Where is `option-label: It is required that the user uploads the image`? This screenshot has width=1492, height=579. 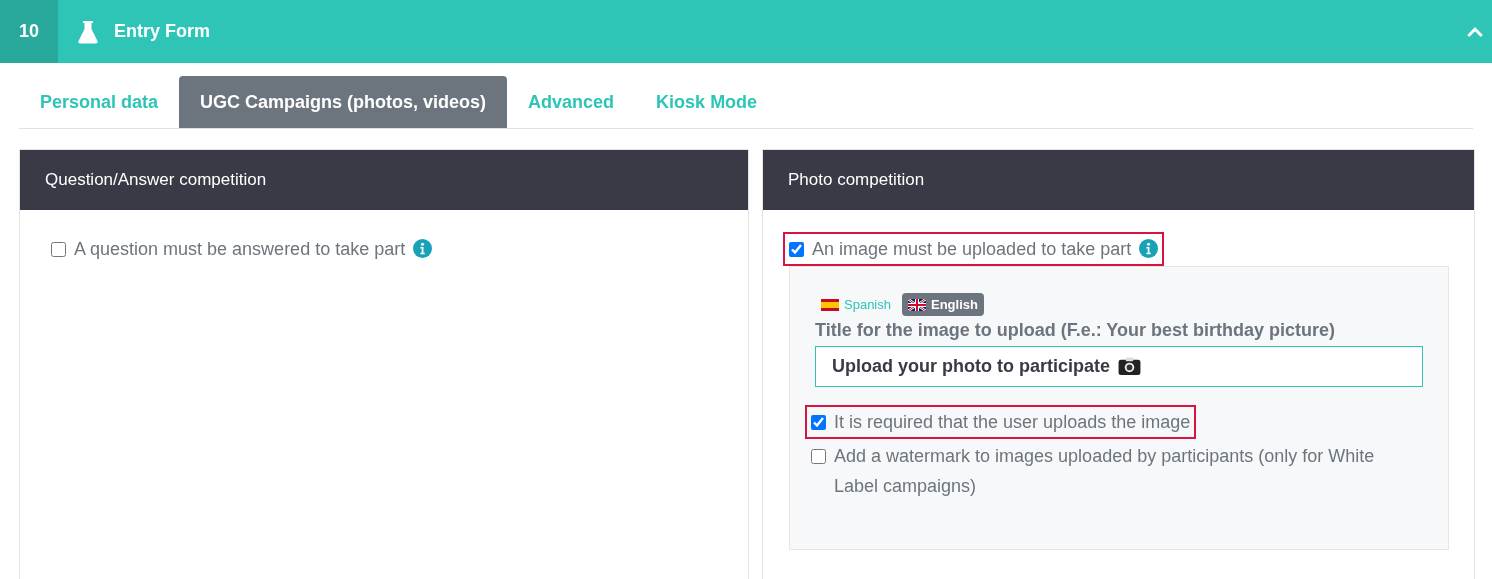
option-label: It is required that the user uploads the image is located at coordinates (1012, 422).